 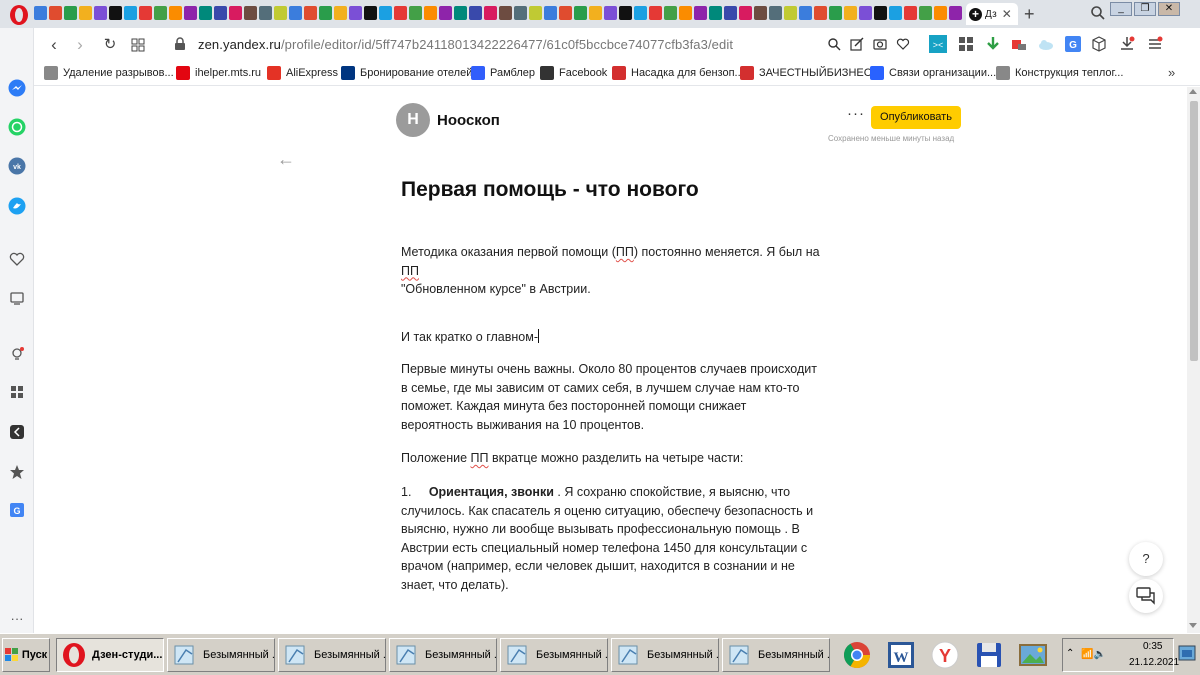 I want to click on bookmark-item: AliExpress, so click(x=302, y=73).